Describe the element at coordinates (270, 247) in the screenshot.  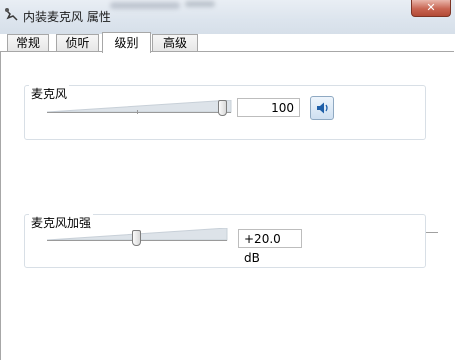
I see `microphone-boost-value: +20.0 dB` at that location.